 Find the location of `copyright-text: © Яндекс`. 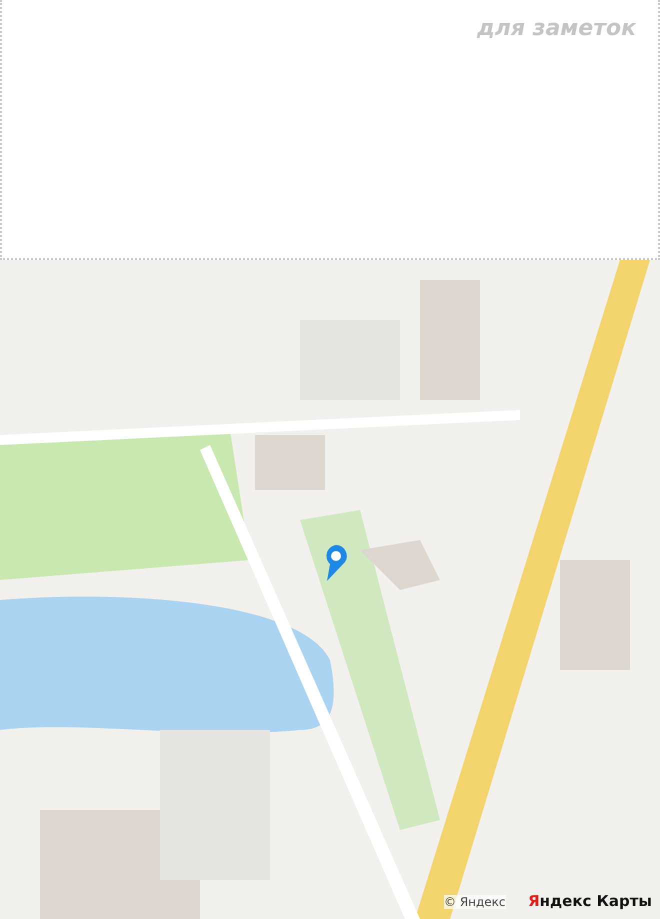

copyright-text: © Яндекс is located at coordinates (475, 902).